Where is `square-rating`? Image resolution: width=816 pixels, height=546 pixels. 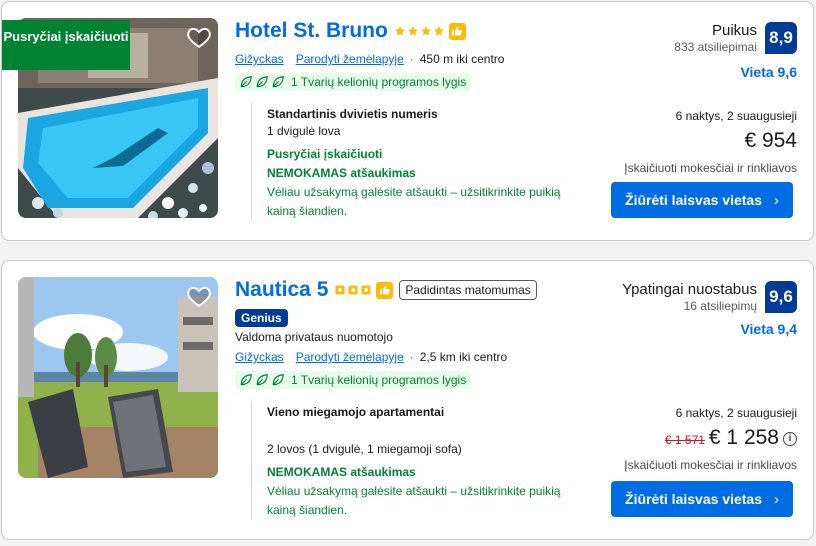
square-rating is located at coordinates (353, 290).